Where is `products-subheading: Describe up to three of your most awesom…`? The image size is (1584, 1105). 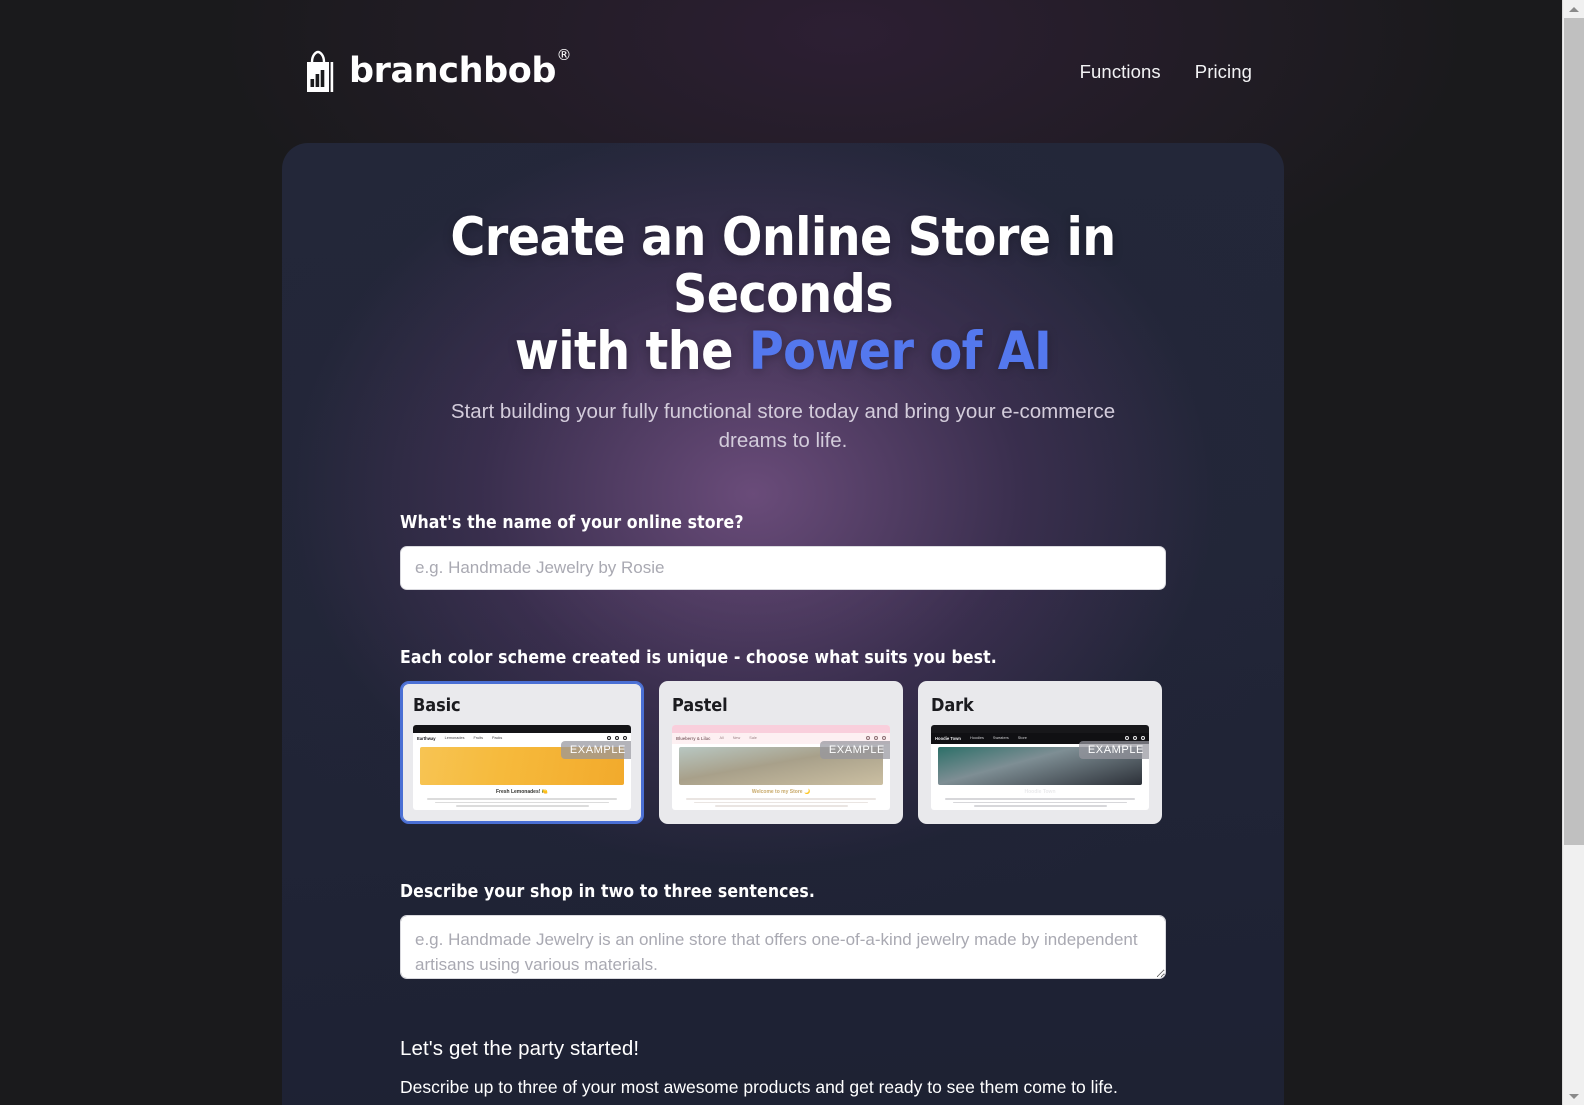 products-subheading: Describe up to three of your most awesom… is located at coordinates (759, 1086).